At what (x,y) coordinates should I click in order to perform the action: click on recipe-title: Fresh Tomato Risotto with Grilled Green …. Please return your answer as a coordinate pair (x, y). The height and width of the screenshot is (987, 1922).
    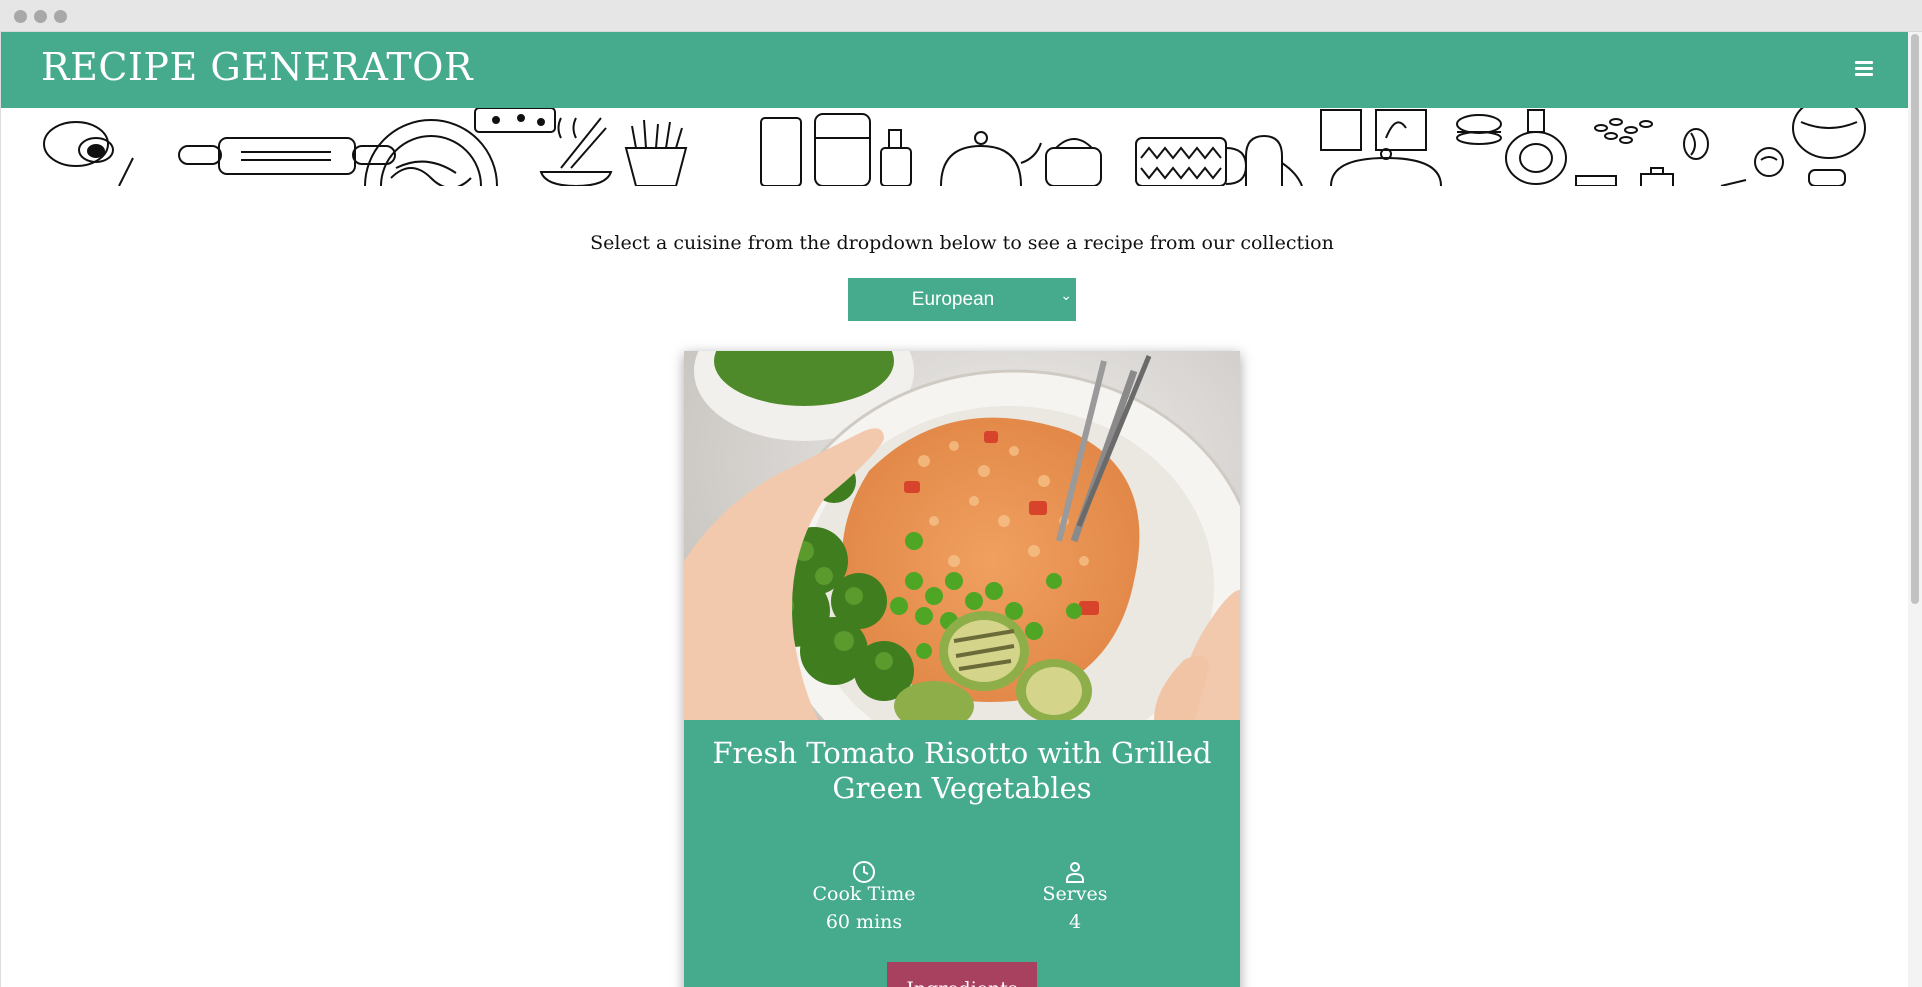
    Looking at the image, I should click on (962, 770).